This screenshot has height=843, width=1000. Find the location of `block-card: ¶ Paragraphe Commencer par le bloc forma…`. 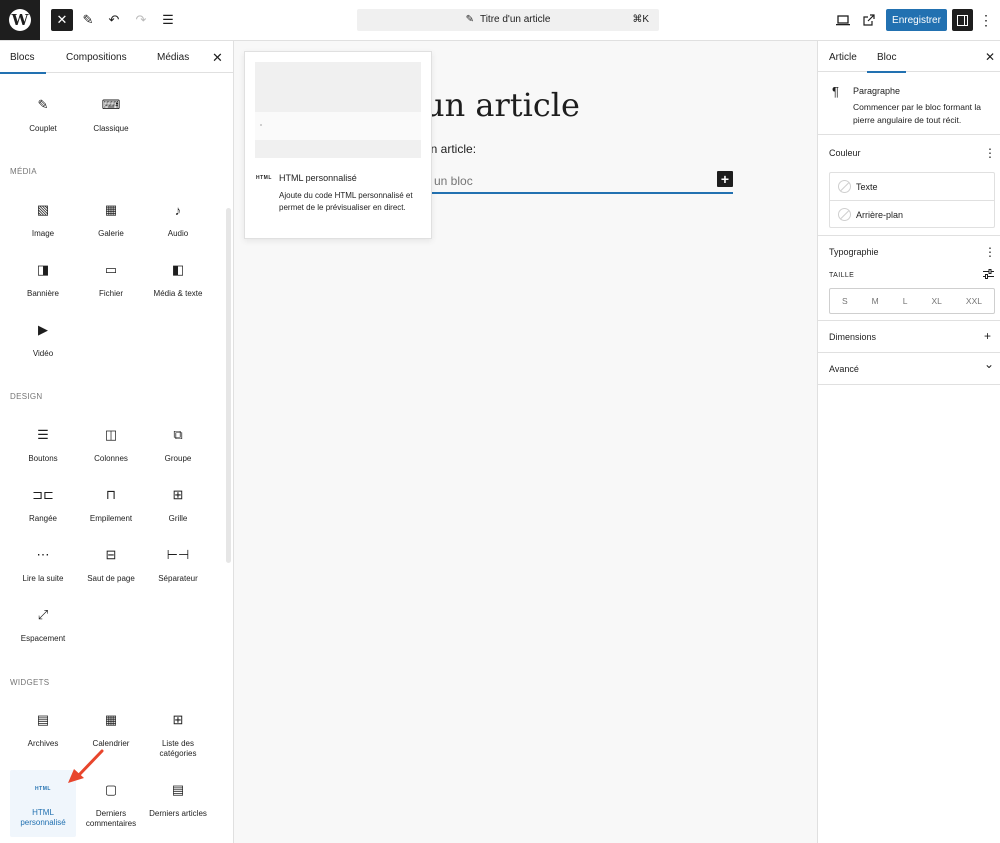

block-card: ¶ Paragraphe Commencer par le bloc forma… is located at coordinates (909, 103).